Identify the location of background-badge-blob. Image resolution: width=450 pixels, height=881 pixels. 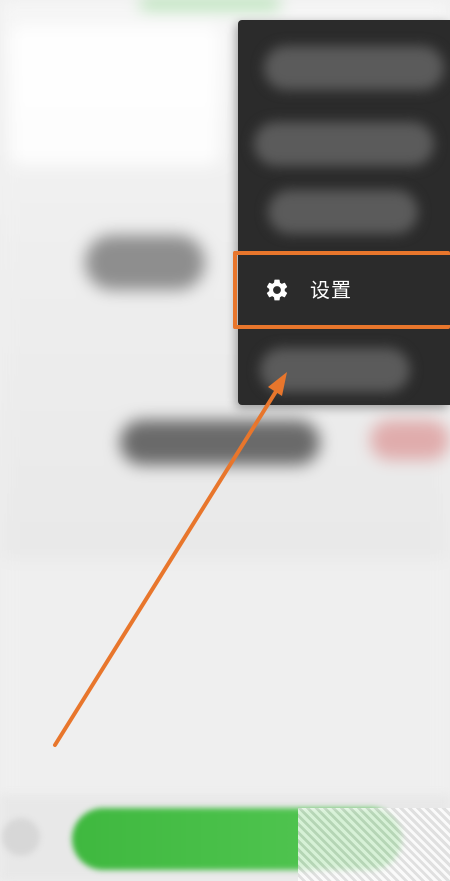
(410, 440).